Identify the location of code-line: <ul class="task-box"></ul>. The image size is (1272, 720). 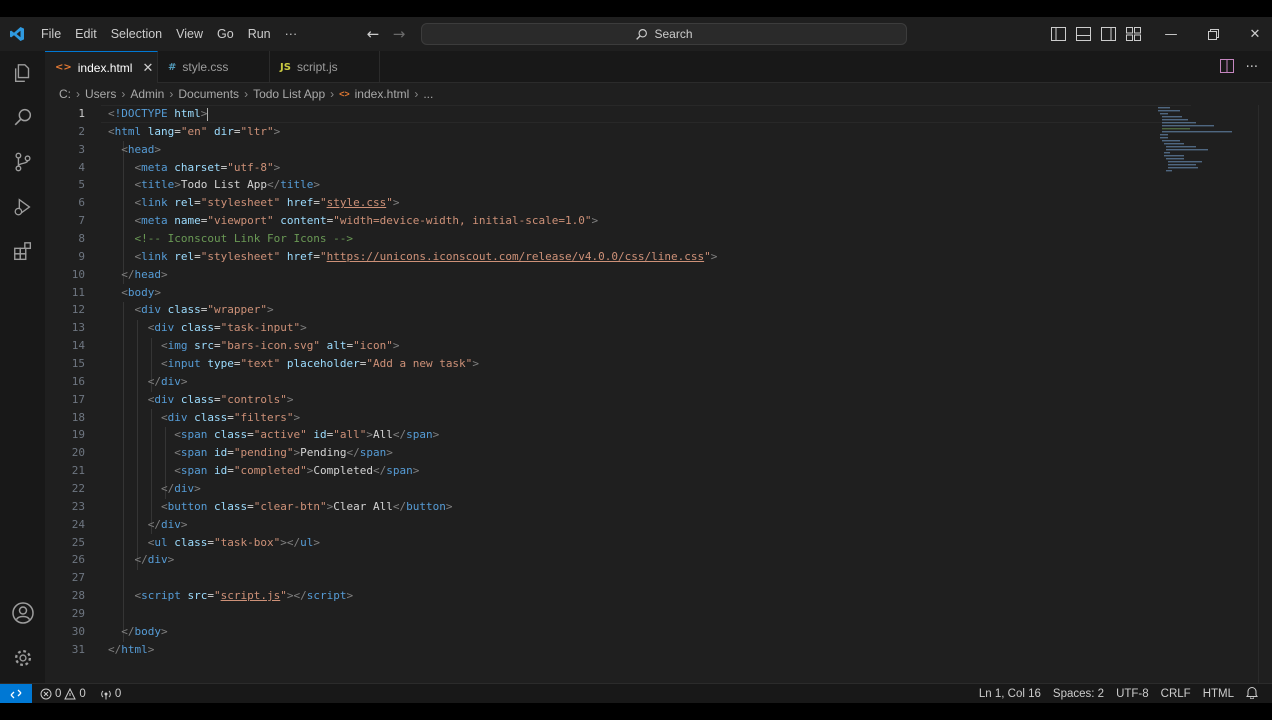
(412, 543).